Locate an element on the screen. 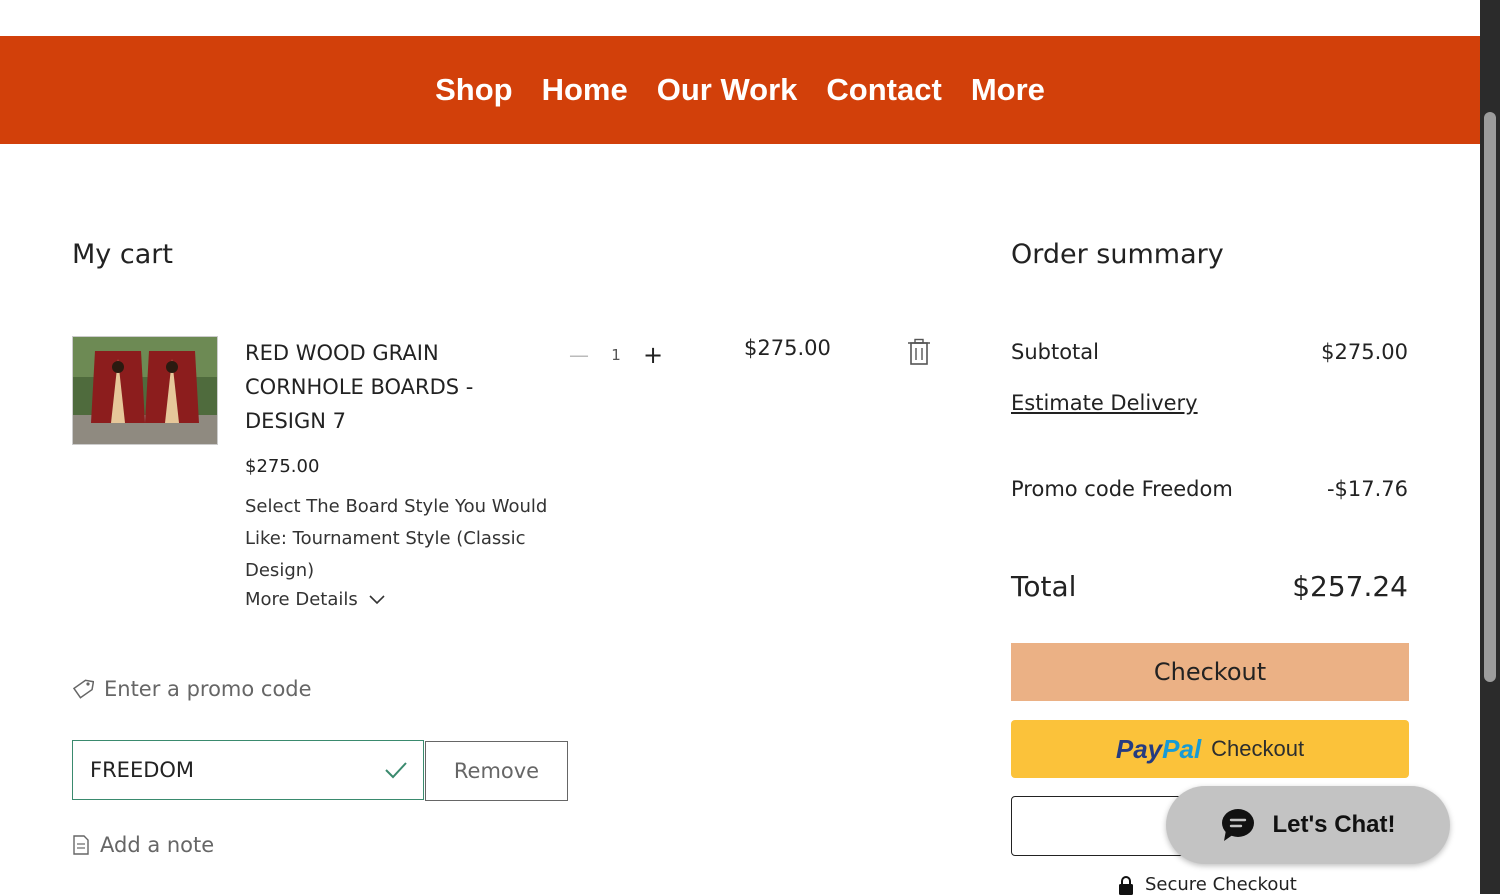 Image resolution: width=1500 pixels, height=895 pixels. estimate-delivery-link: Estimate Delivery is located at coordinates (1104, 403).